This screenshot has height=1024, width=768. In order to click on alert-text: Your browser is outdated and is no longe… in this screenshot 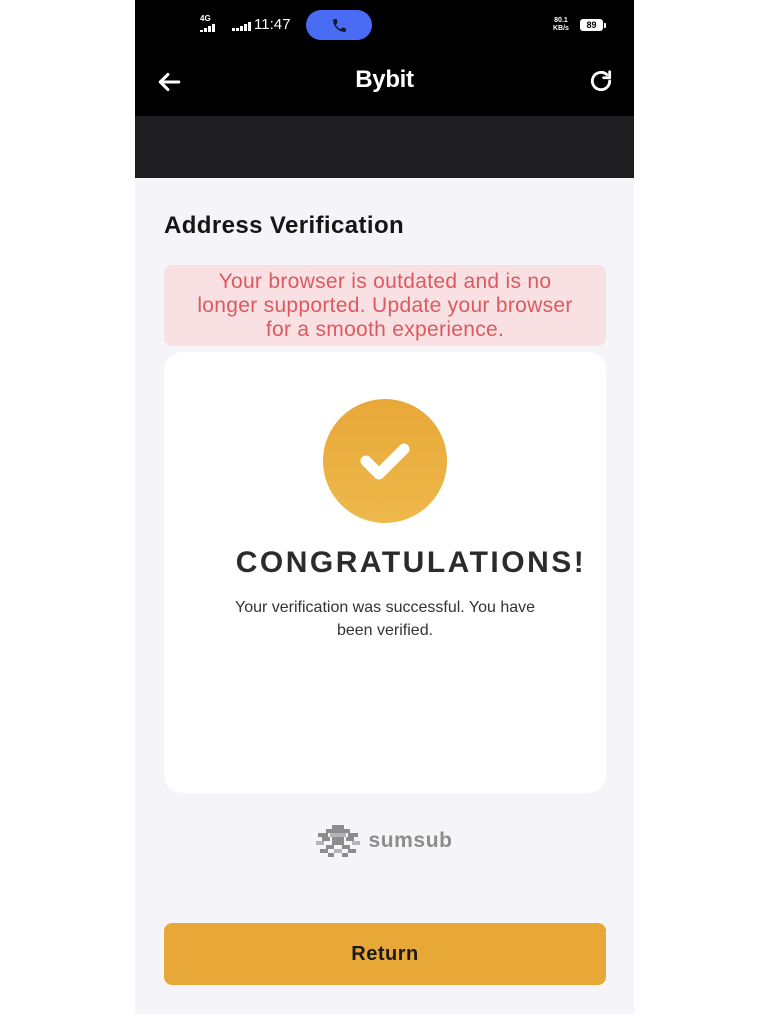, I will do `click(385, 305)`.